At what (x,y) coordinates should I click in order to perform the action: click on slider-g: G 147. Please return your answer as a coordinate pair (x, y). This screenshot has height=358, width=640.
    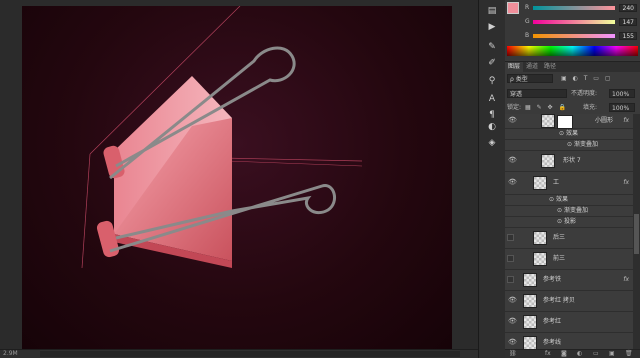
    Looking at the image, I should click on (581, 23).